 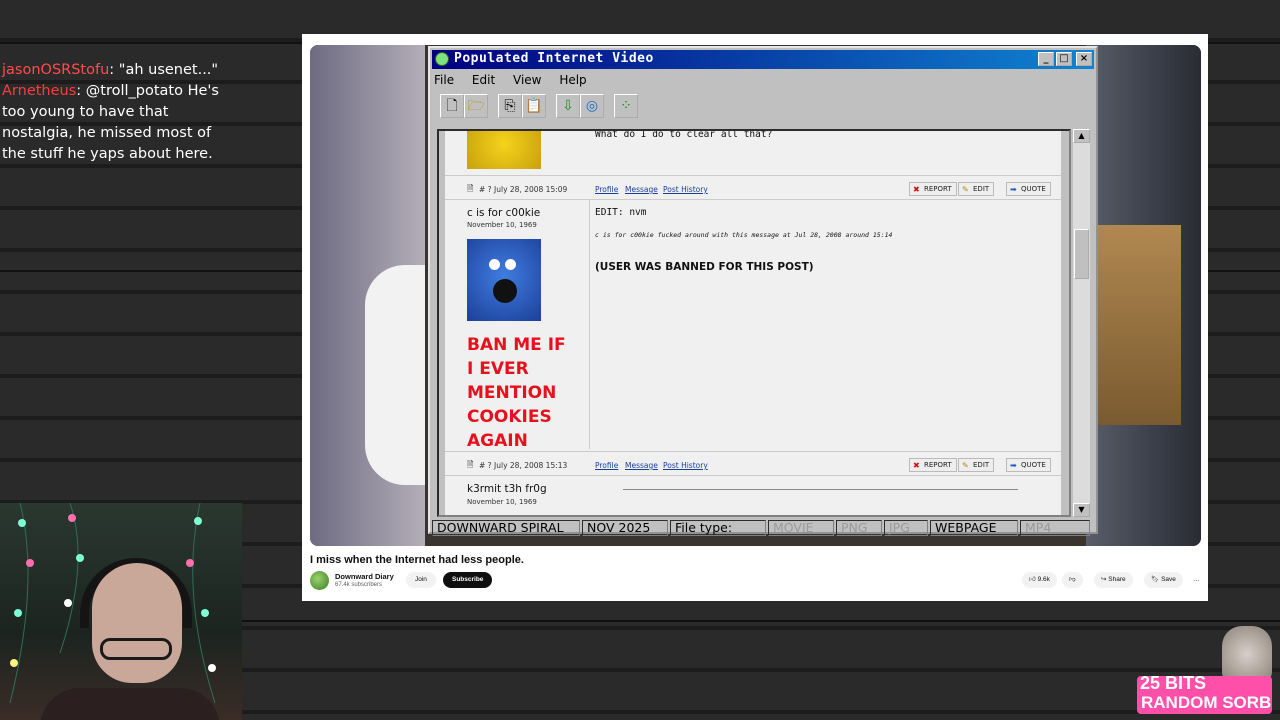 What do you see at coordinates (359, 585) in the screenshot?
I see `subscriber-count: 67.4k subscribers` at bounding box center [359, 585].